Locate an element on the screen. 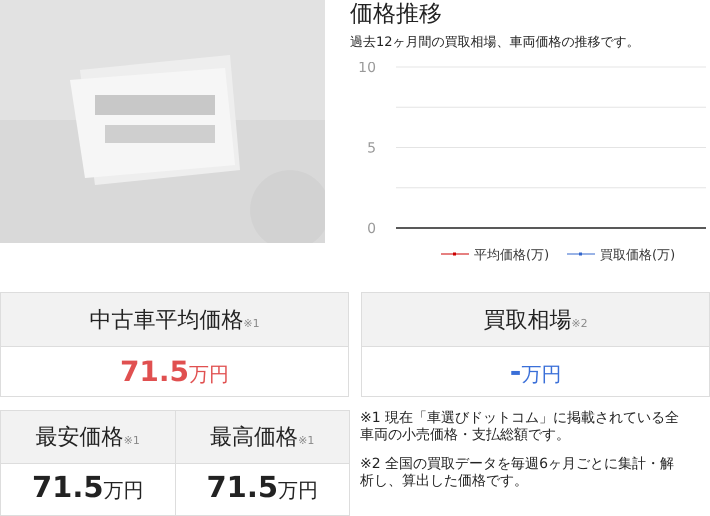 The height and width of the screenshot is (516, 710). footnote-text: ※1 現在「車選びドットコム」に掲載されている全車両の小売価格・支払総額です。 is located at coordinates (520, 427).